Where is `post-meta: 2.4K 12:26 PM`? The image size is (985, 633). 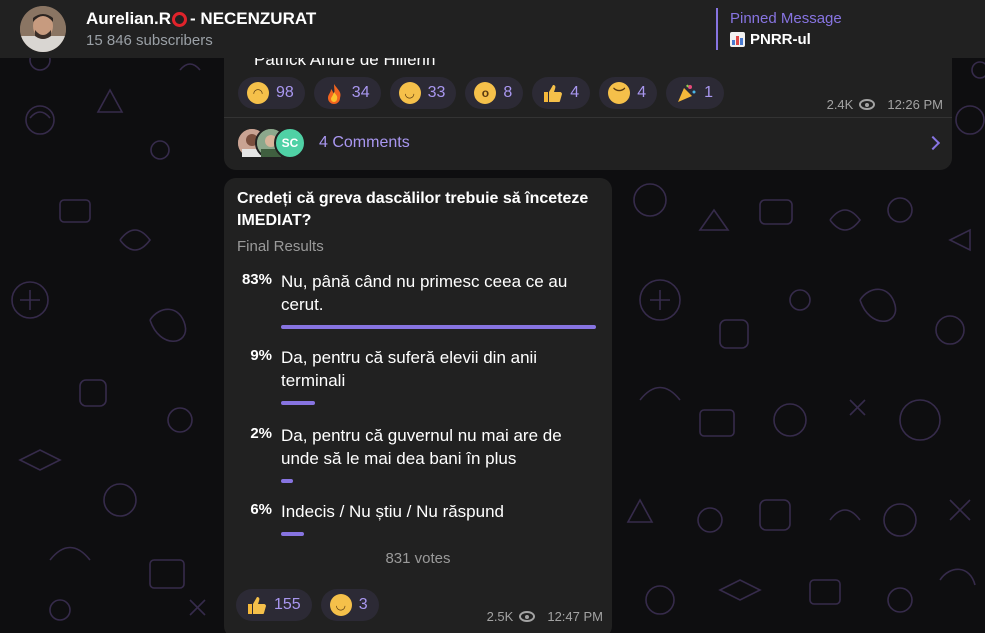 post-meta: 2.4K 12:26 PM is located at coordinates (885, 104).